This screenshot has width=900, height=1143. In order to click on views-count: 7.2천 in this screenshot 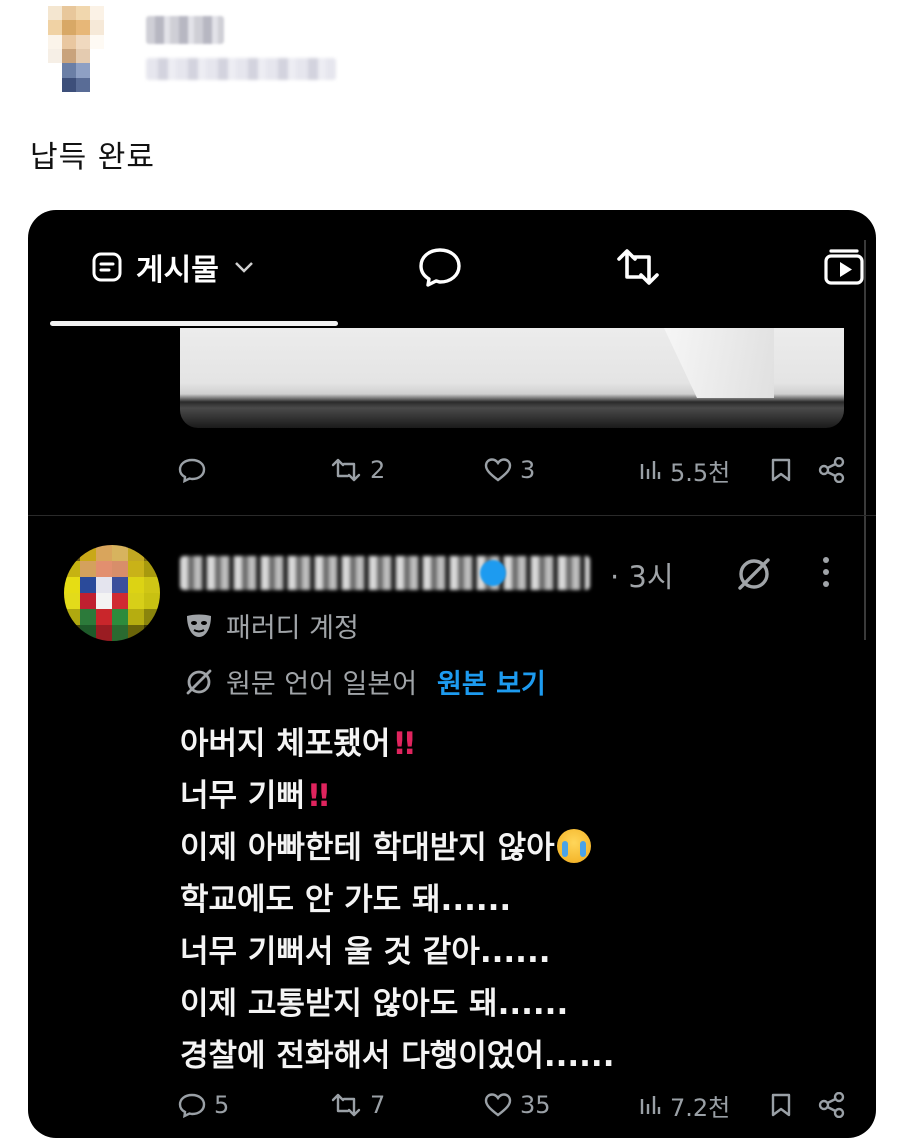, I will do `click(700, 1107)`.